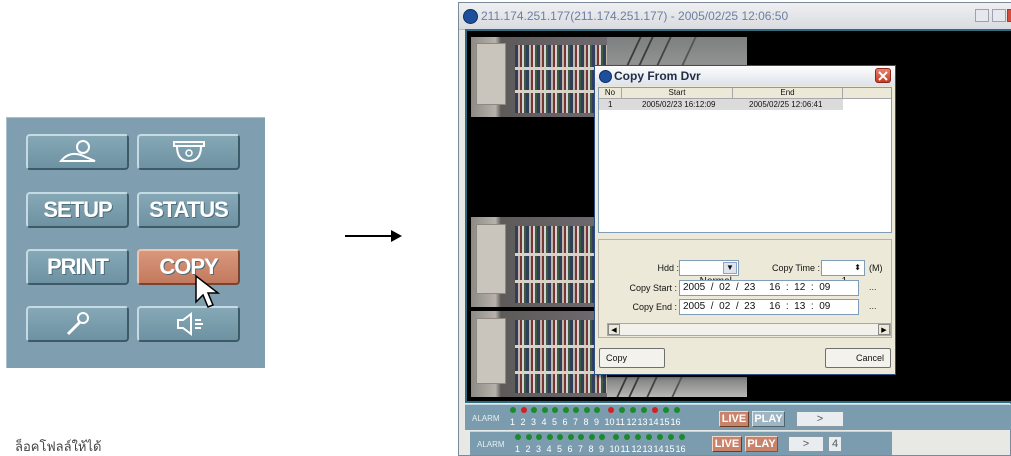 The width and height of the screenshot is (1011, 456). I want to click on maximize-button, so click(999, 15).